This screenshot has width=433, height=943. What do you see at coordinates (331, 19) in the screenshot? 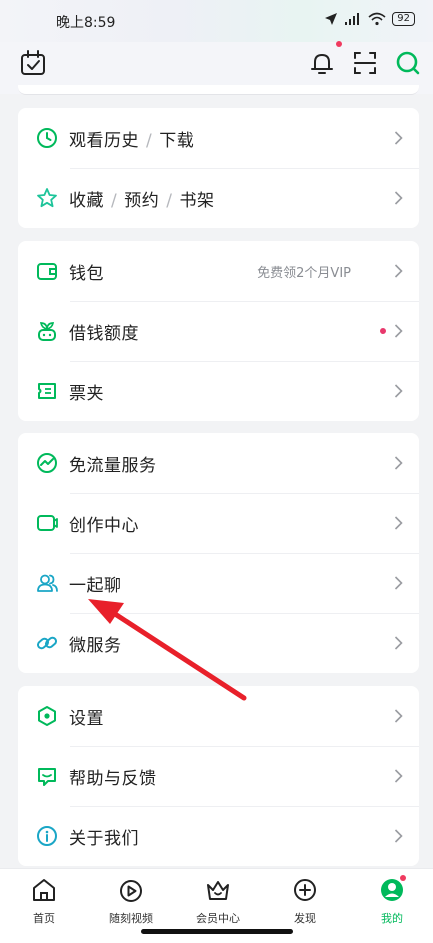
I see `location-icon` at bounding box center [331, 19].